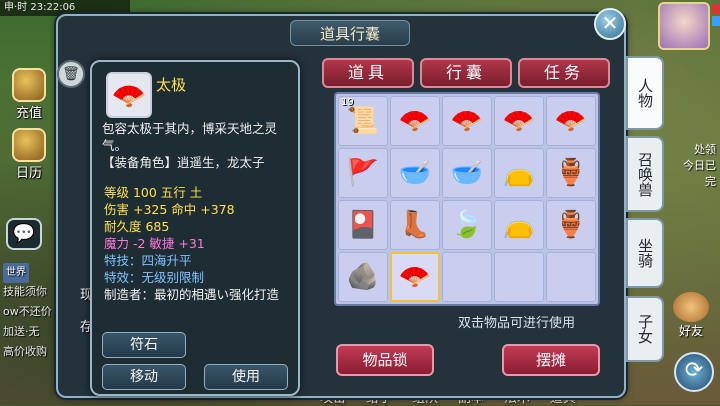  What do you see at coordinates (564, 73) in the screenshot?
I see `tab-quest: 任务` at bounding box center [564, 73].